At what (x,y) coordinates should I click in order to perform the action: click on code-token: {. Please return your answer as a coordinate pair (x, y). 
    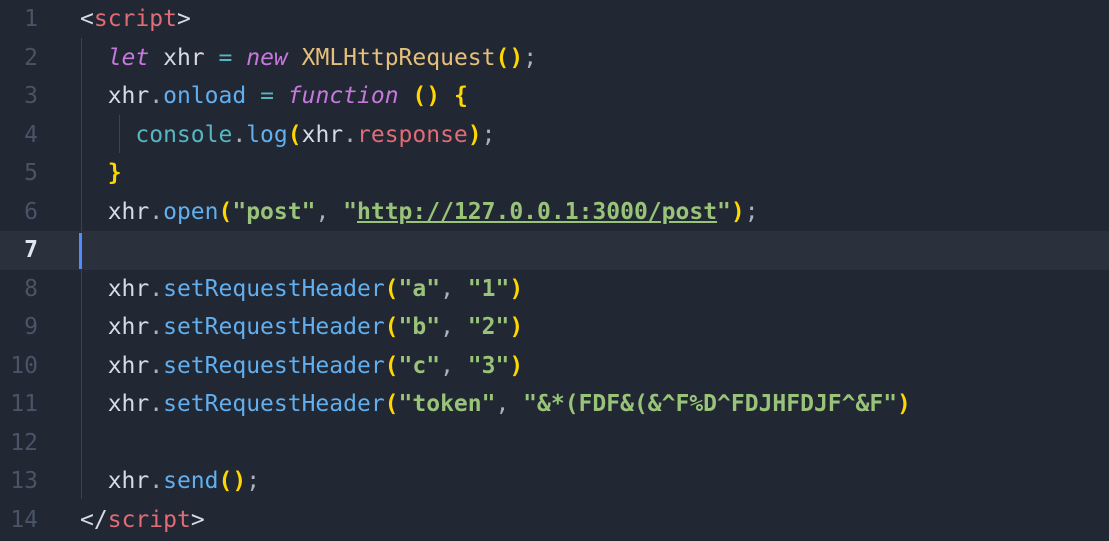
    Looking at the image, I should click on (460, 96).